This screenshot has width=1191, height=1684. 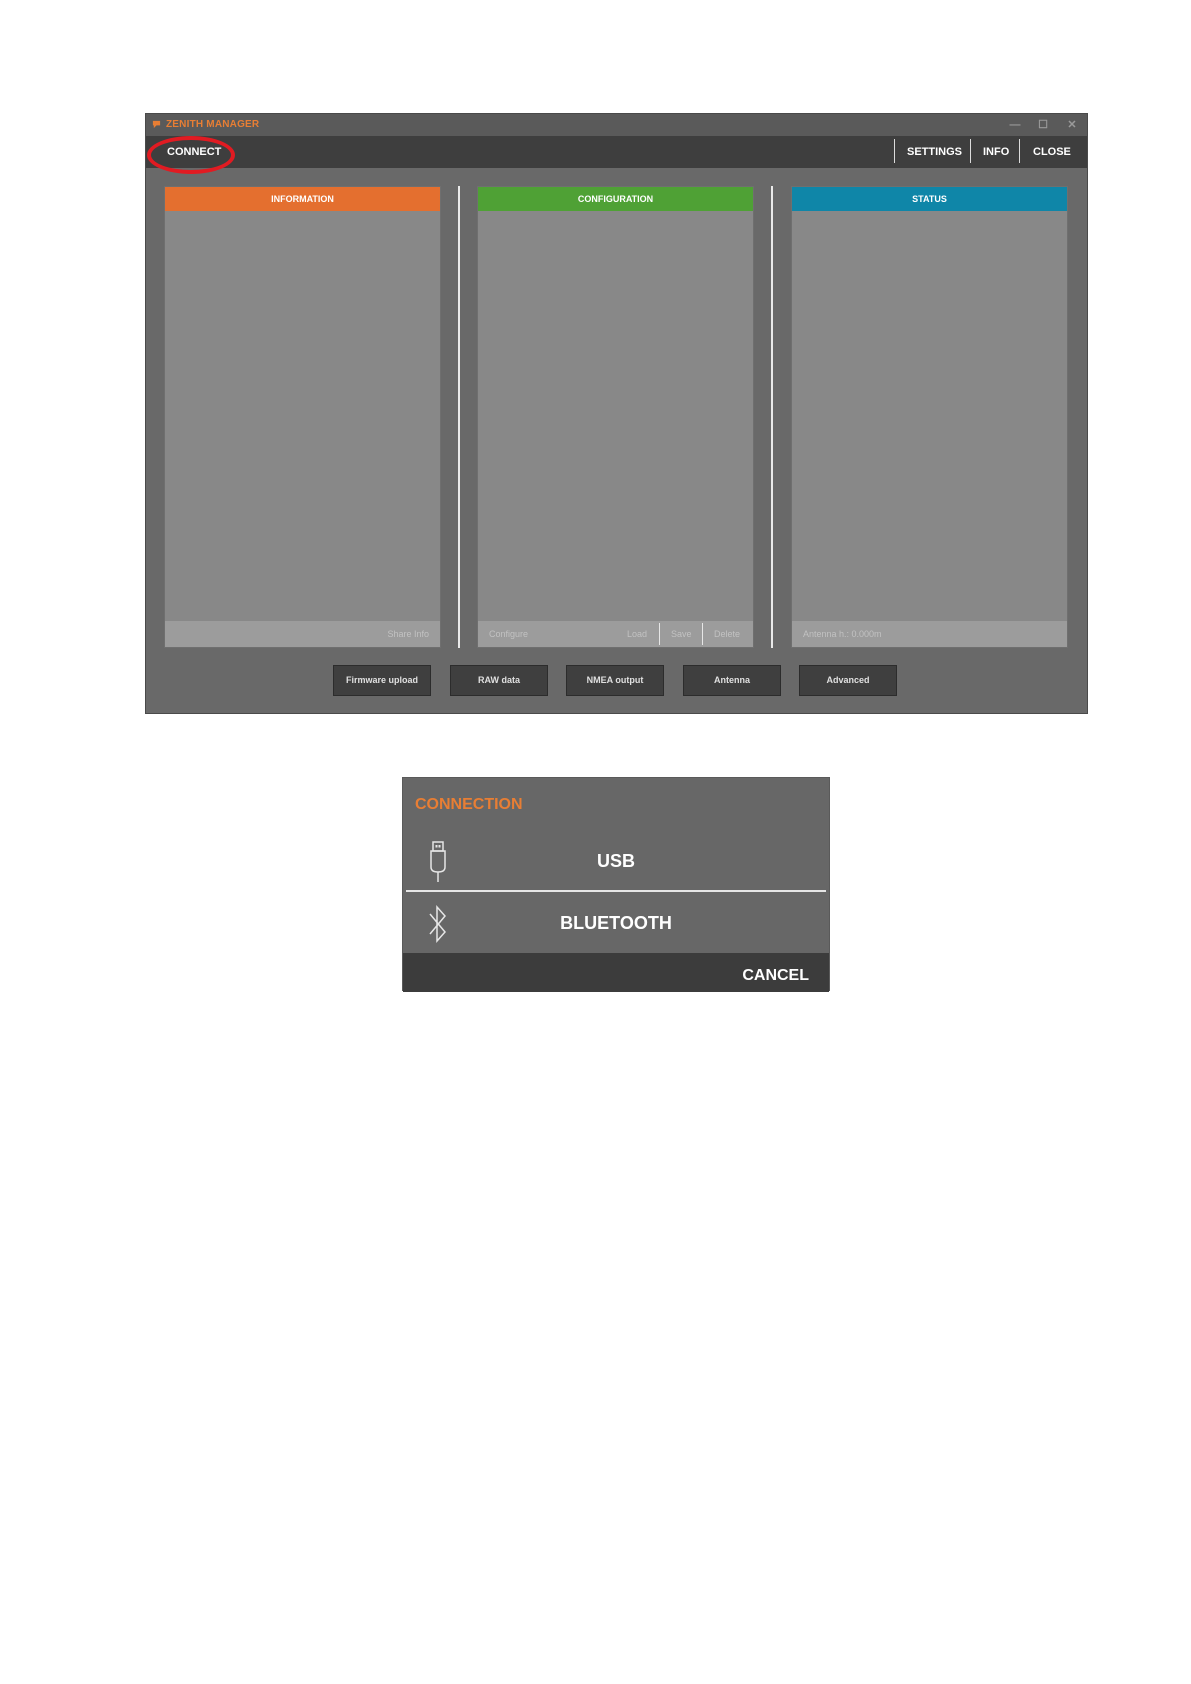 I want to click on information-panel-footer: Share Info, so click(x=302, y=634).